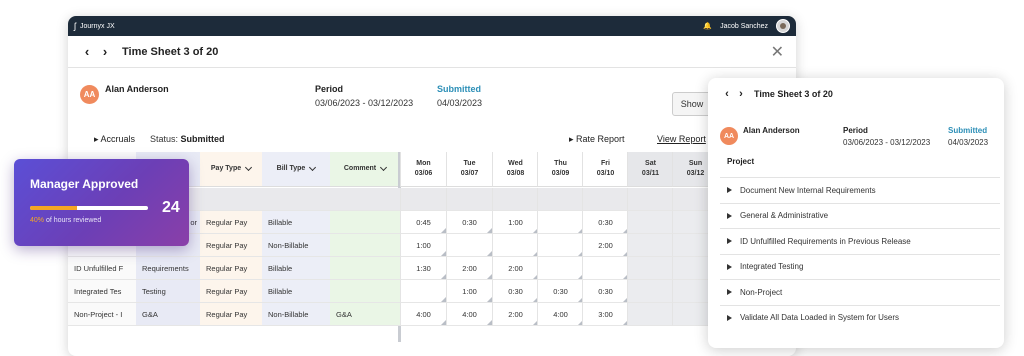 The height and width of the screenshot is (356, 1024). I want to click on table-cell-bill: Billable, so click(296, 222).